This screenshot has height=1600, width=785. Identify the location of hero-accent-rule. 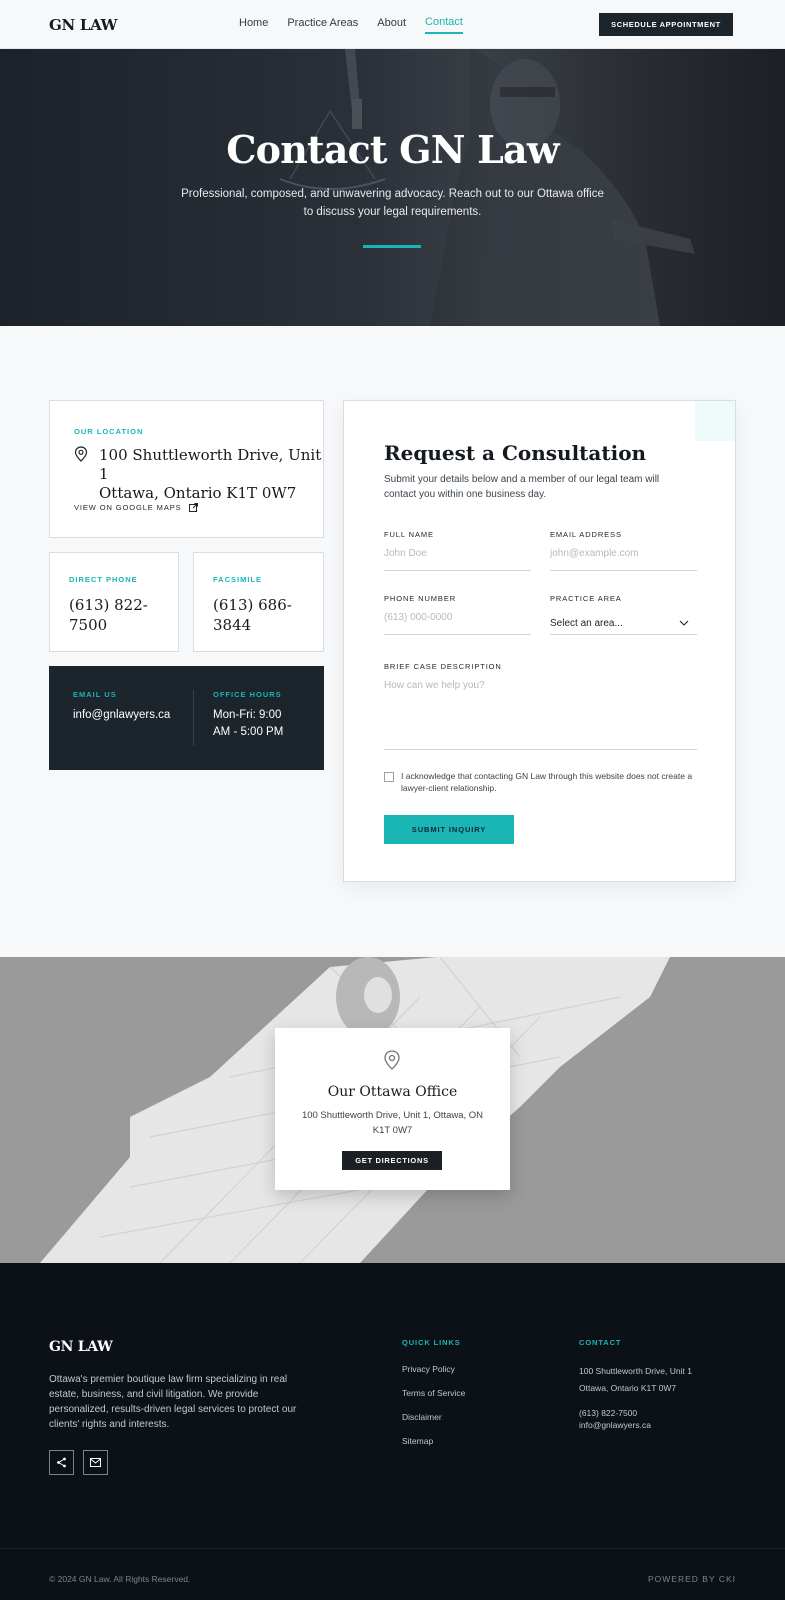
(392, 246).